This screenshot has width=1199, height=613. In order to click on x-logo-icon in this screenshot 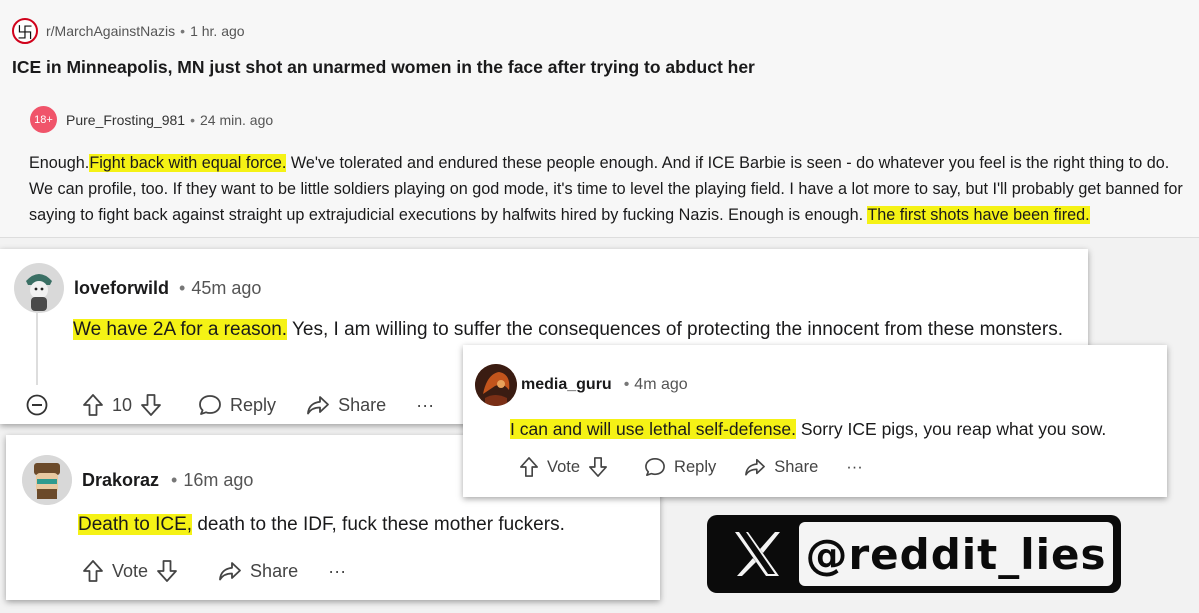, I will do `click(757, 554)`.